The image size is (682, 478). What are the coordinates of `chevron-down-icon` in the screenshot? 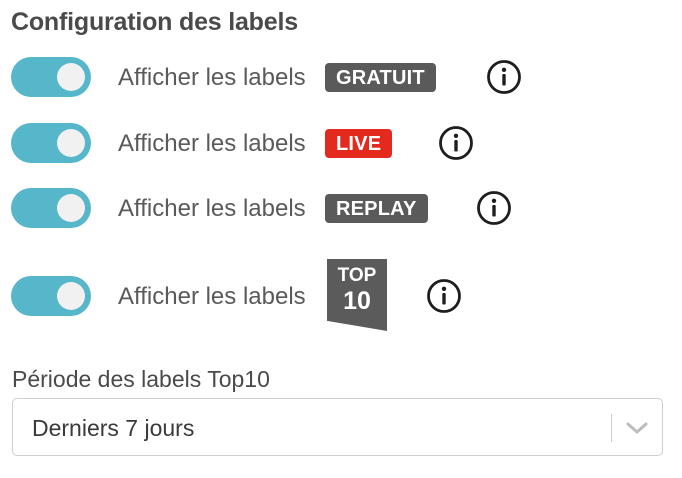 It's located at (637, 428).